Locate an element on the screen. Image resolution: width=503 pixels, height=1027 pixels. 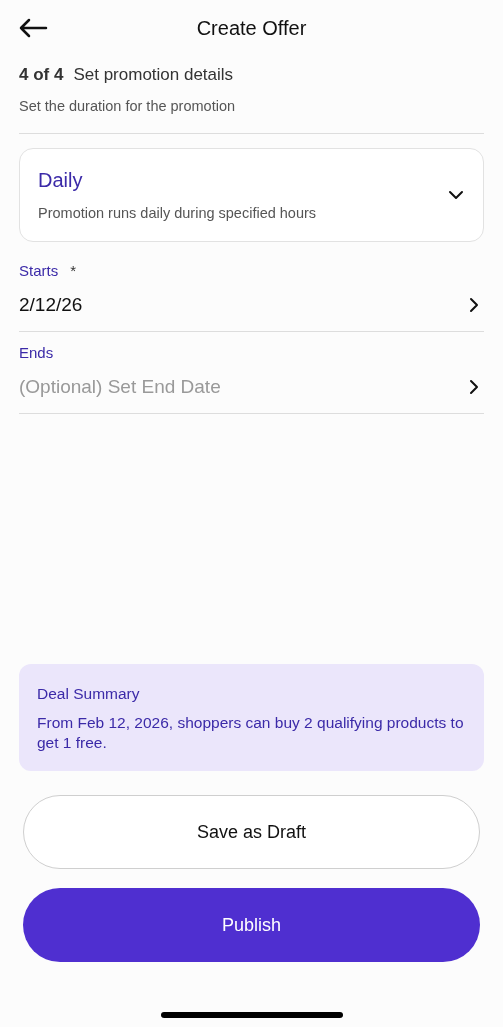
frequency-dropdown: Daily Promotion runs daily during specified hours is located at coordinates (251, 195).